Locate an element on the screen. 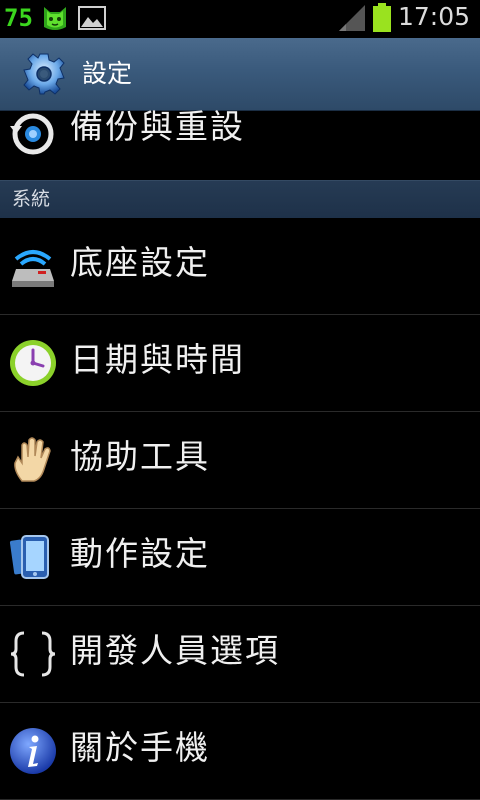 The width and height of the screenshot is (480, 800). list-item-label: 開發人員選項 is located at coordinates (175, 650).